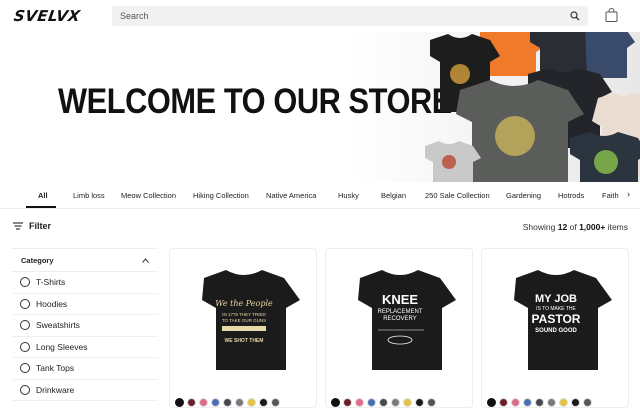 Image resolution: width=640 pixels, height=408 pixels. I want to click on shopping-bag-icon, so click(611, 15).